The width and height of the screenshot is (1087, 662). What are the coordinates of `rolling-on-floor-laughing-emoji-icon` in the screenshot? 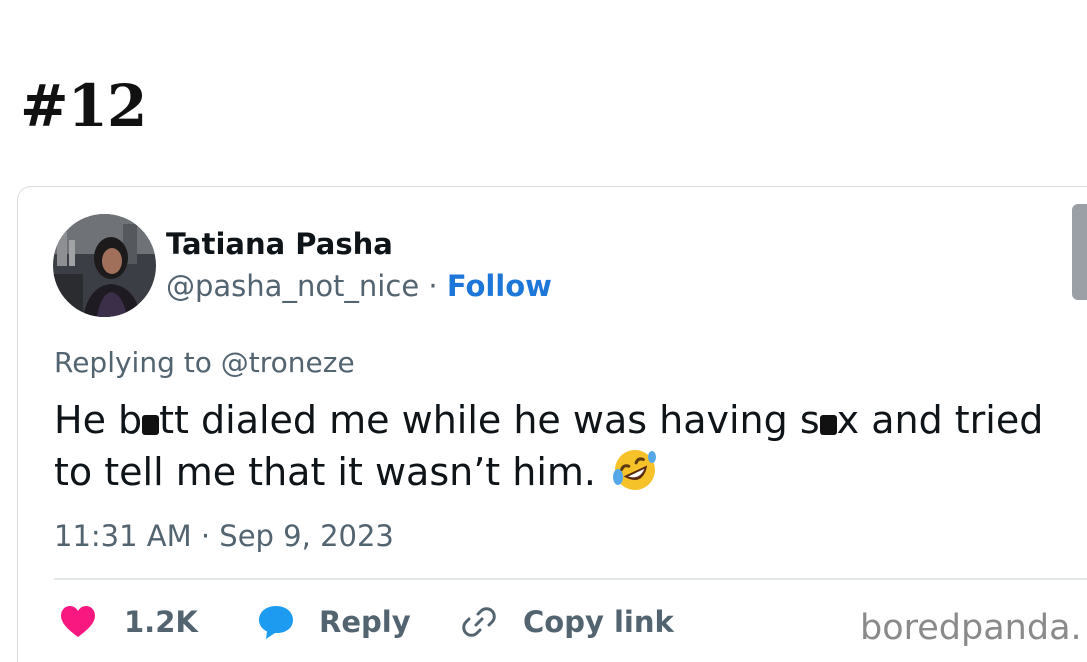 It's located at (635, 476).